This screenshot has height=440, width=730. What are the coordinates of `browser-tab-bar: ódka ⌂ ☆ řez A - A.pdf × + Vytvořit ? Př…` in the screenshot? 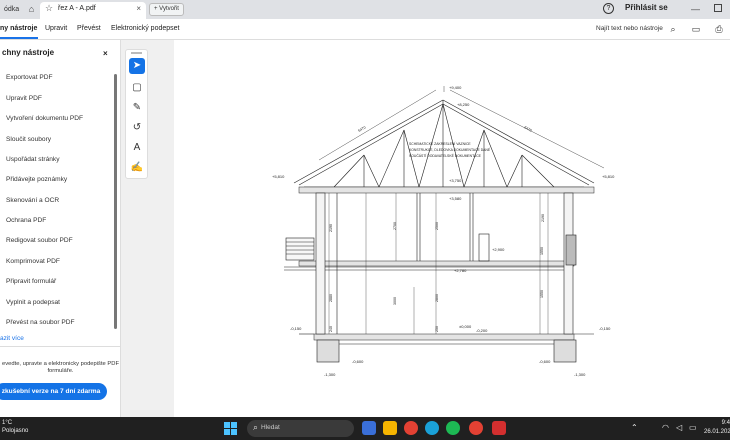 It's located at (365, 9).